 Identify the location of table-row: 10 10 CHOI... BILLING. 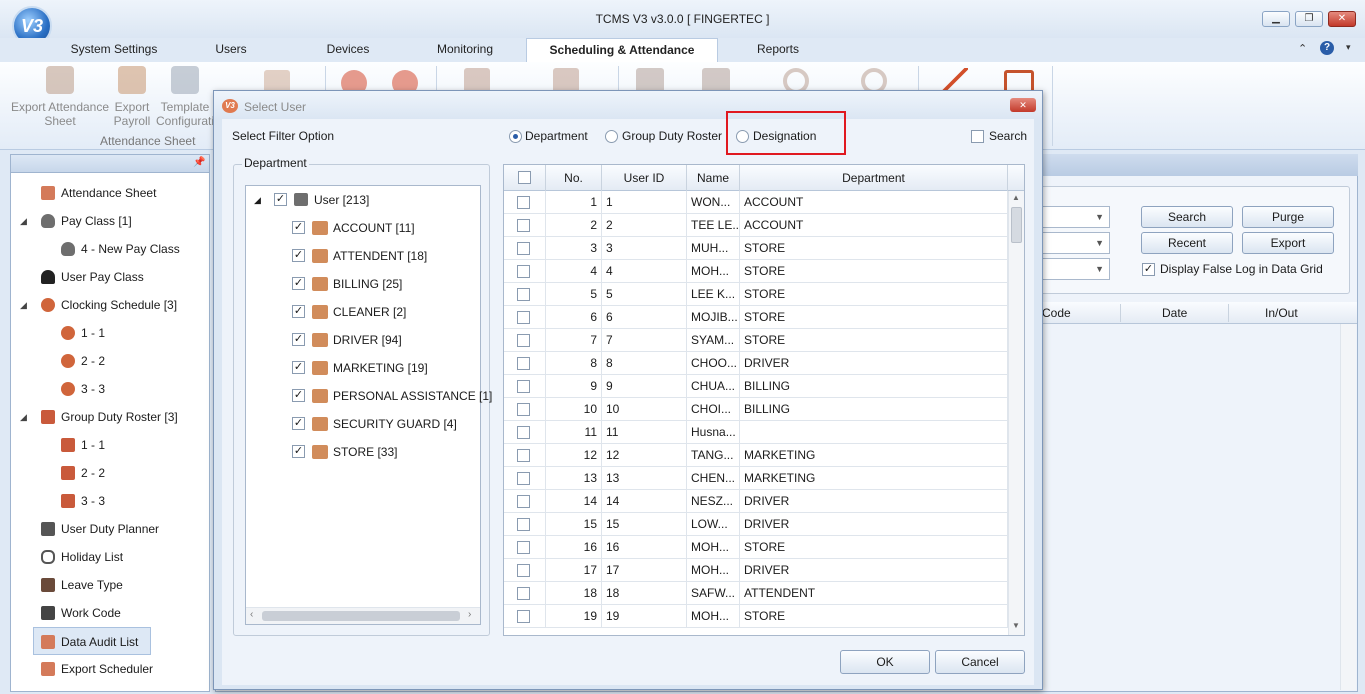
(756, 409).